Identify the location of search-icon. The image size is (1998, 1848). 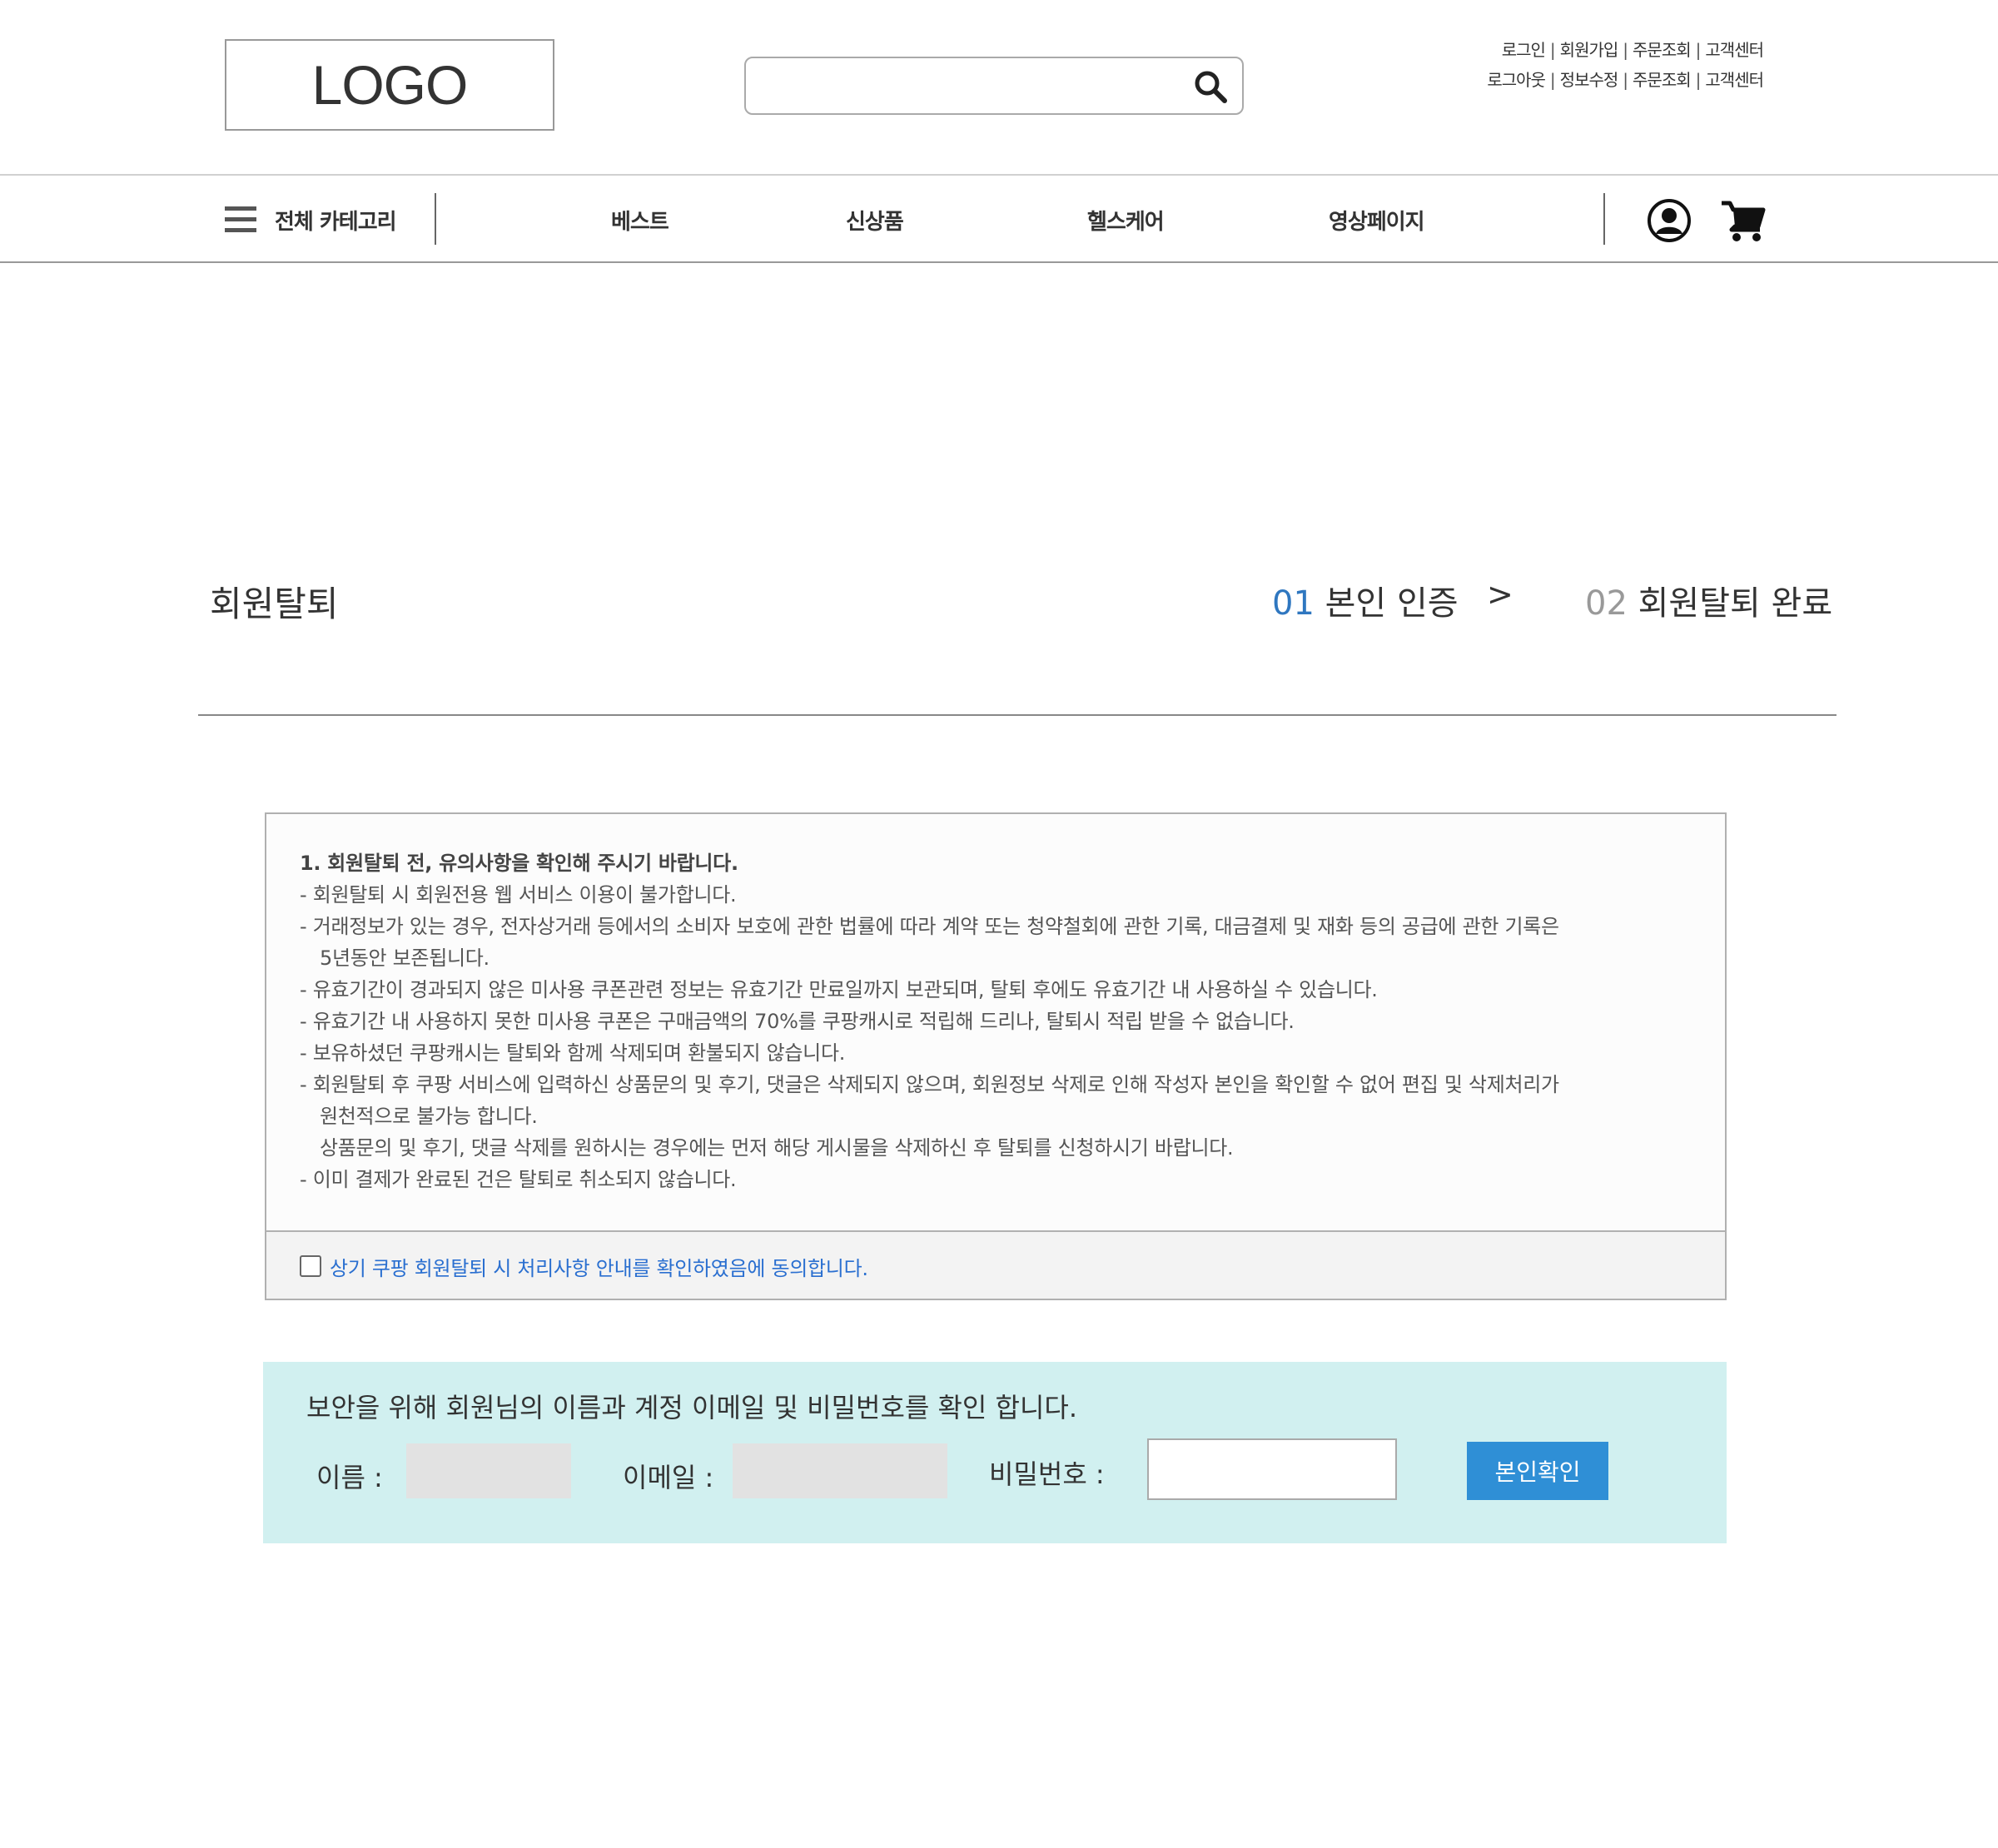
(1211, 86).